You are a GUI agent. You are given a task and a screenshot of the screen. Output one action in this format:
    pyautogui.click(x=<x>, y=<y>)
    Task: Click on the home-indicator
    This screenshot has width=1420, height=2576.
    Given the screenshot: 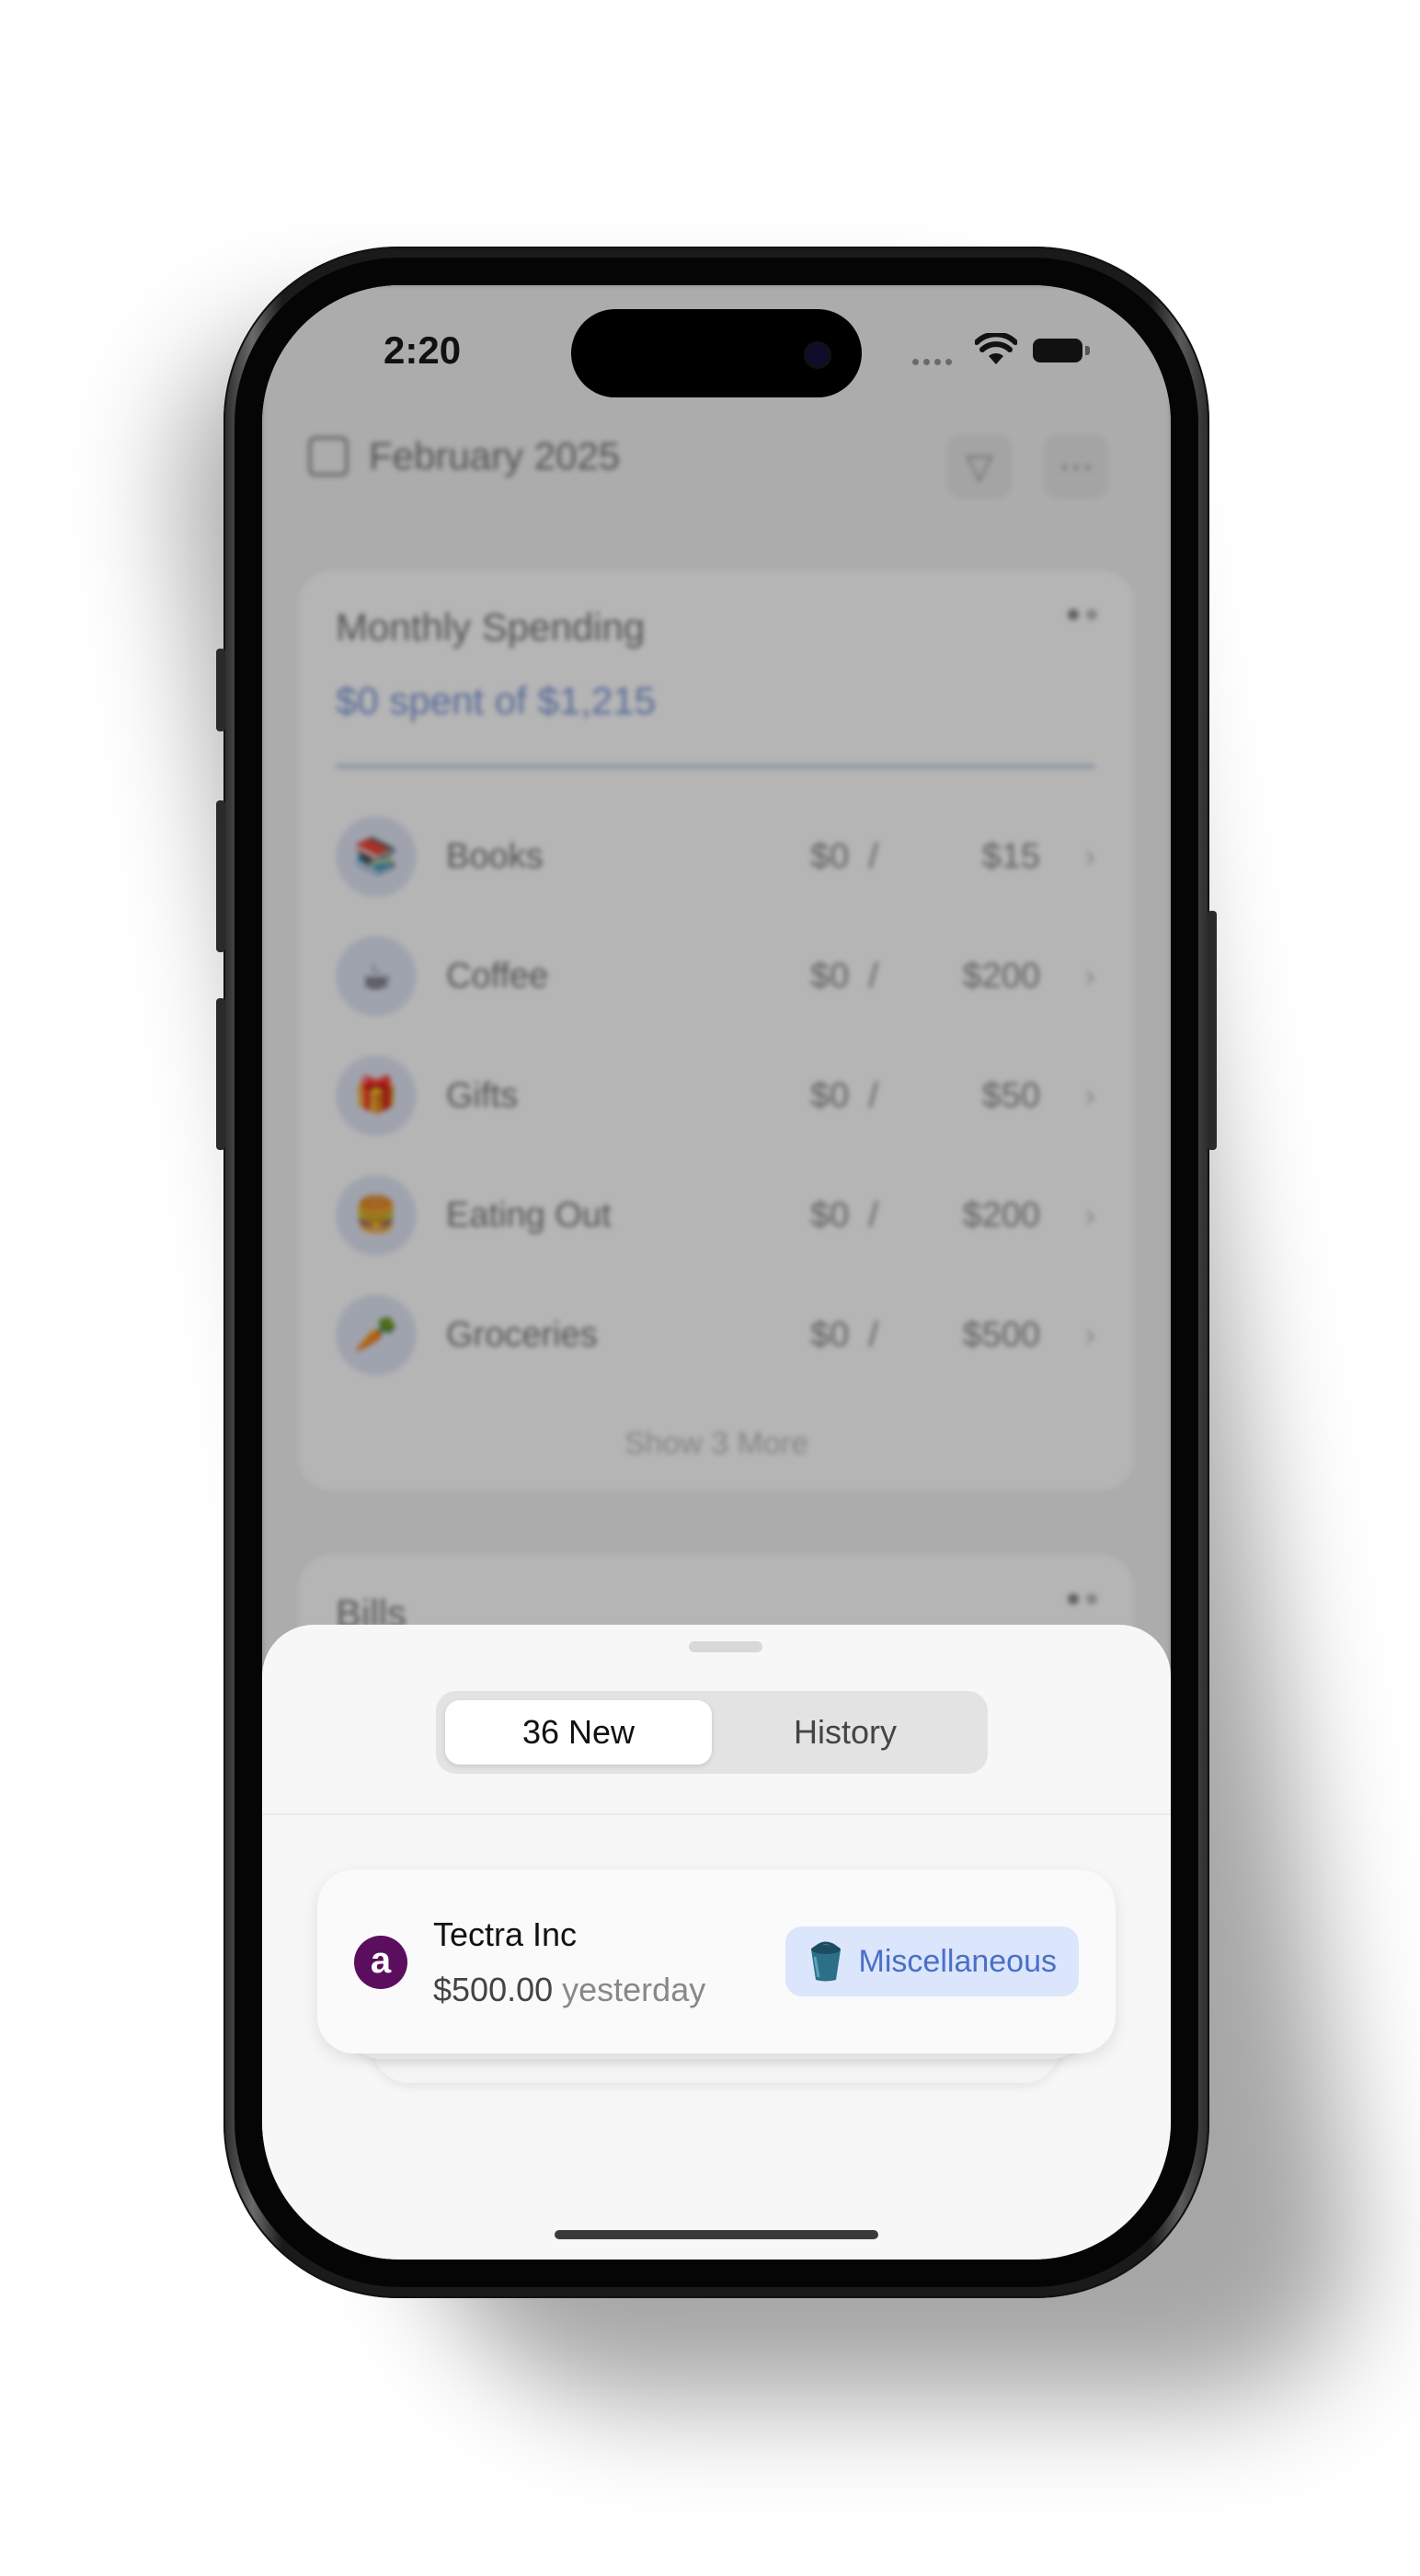 What is the action you would take?
    pyautogui.click(x=717, y=2234)
    